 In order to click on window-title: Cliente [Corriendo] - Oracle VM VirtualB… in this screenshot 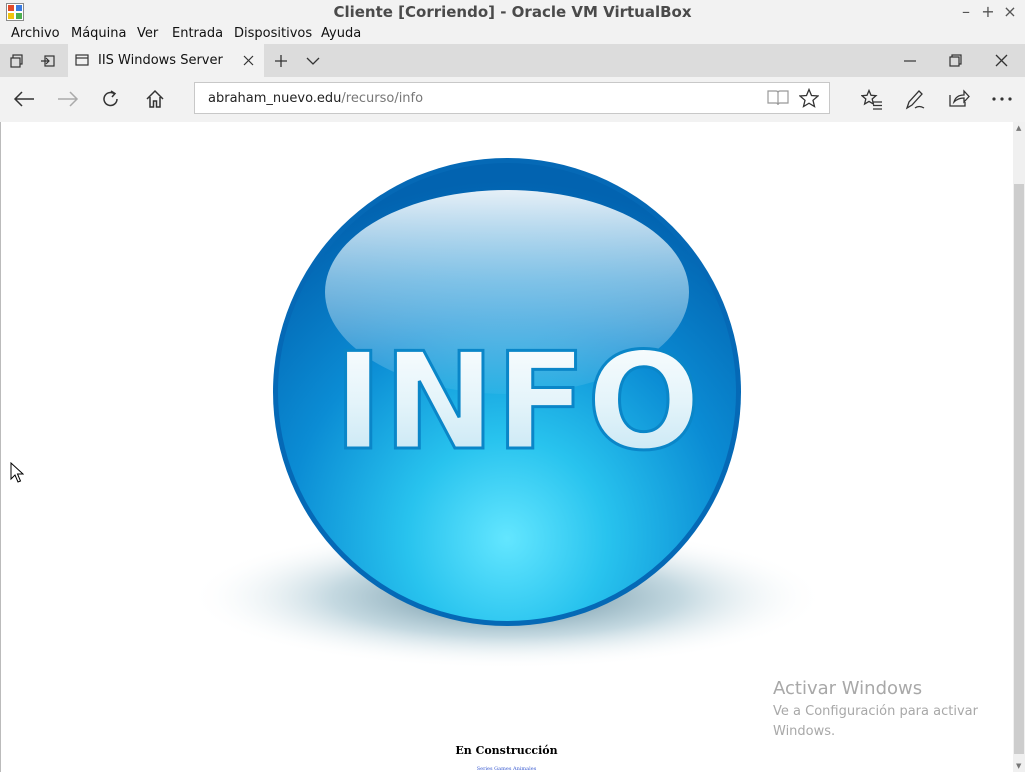, I will do `click(512, 12)`.